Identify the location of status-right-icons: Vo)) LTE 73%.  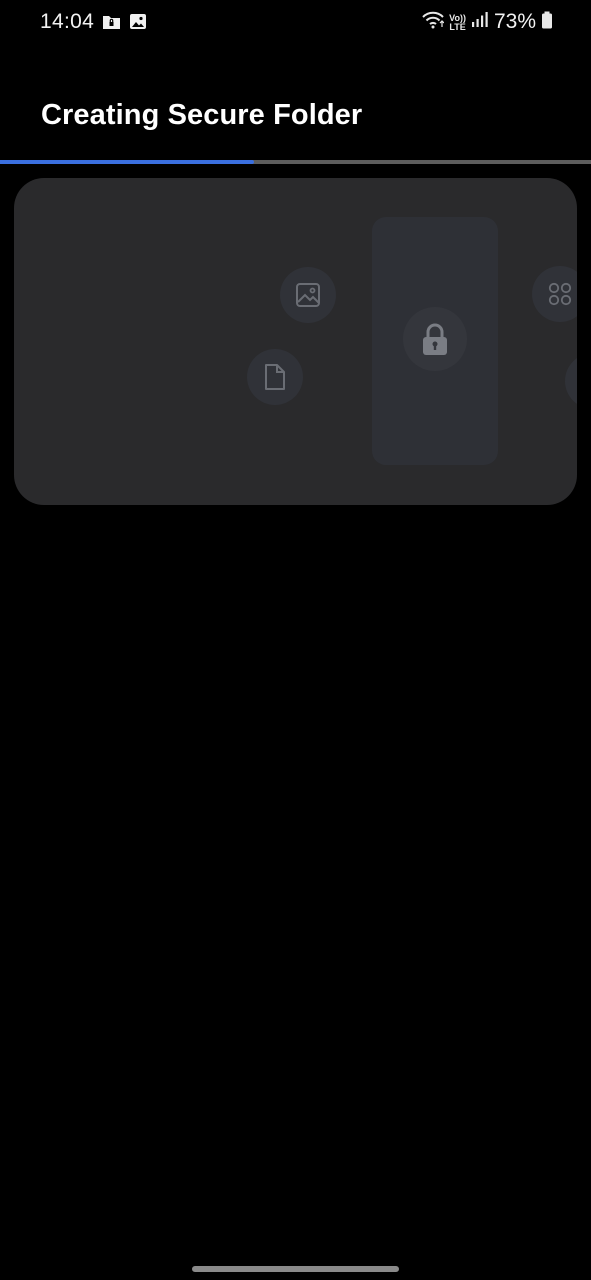
(487, 22).